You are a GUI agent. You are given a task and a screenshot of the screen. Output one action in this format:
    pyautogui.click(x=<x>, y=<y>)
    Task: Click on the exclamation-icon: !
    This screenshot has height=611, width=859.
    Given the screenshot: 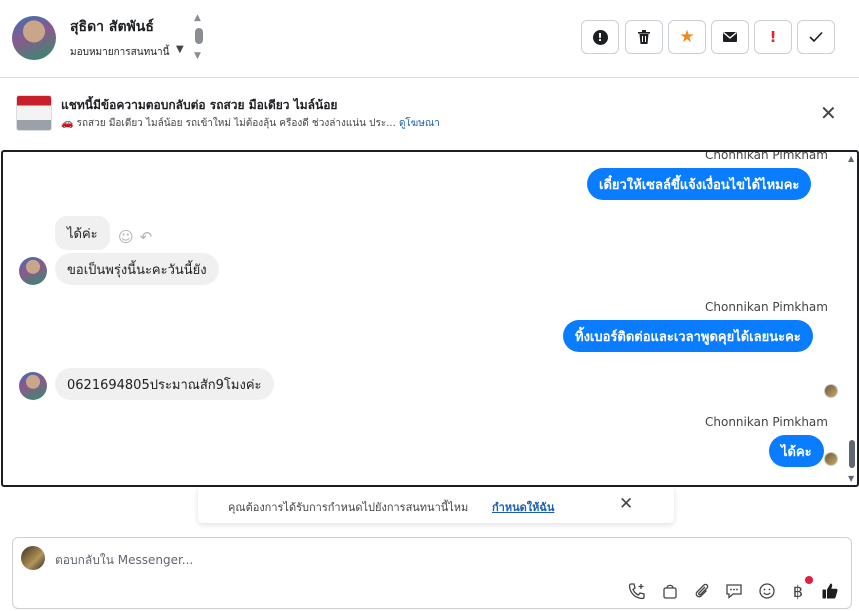 What is the action you would take?
    pyautogui.click(x=773, y=37)
    